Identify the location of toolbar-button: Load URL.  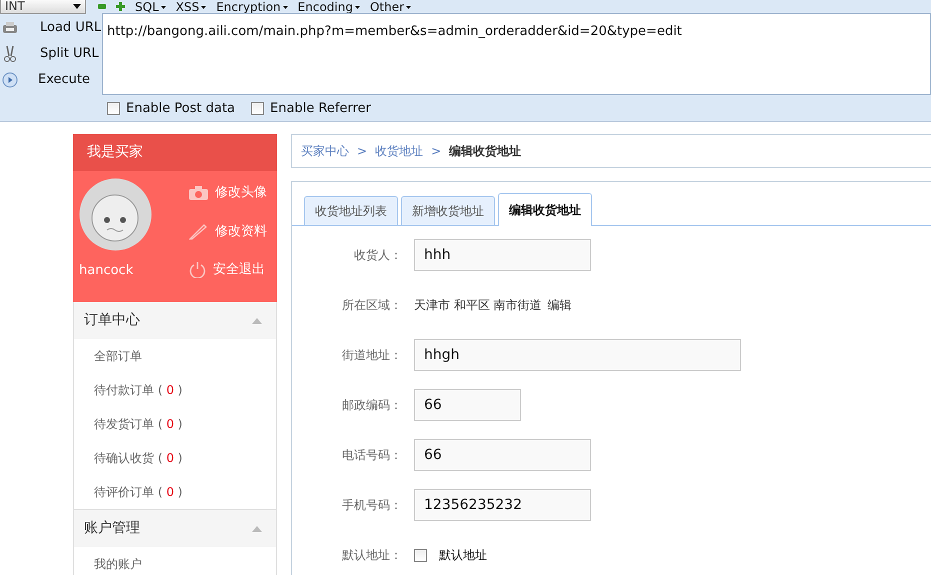
(51, 28).